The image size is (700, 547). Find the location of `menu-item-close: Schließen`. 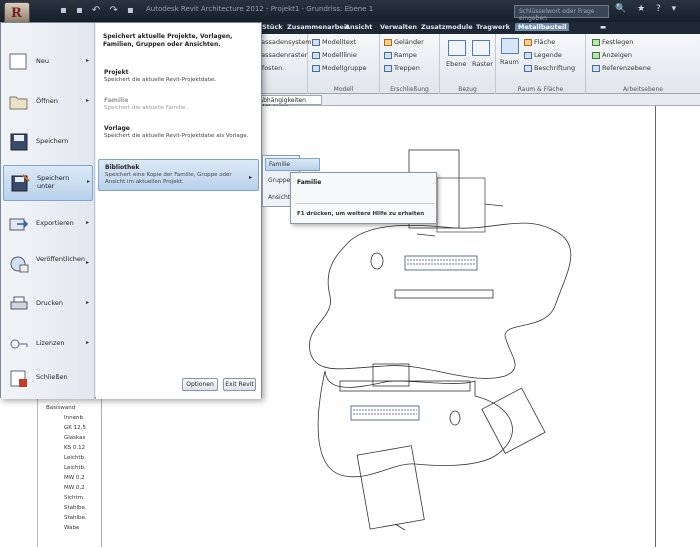

menu-item-close: Schließen is located at coordinates (48, 379).